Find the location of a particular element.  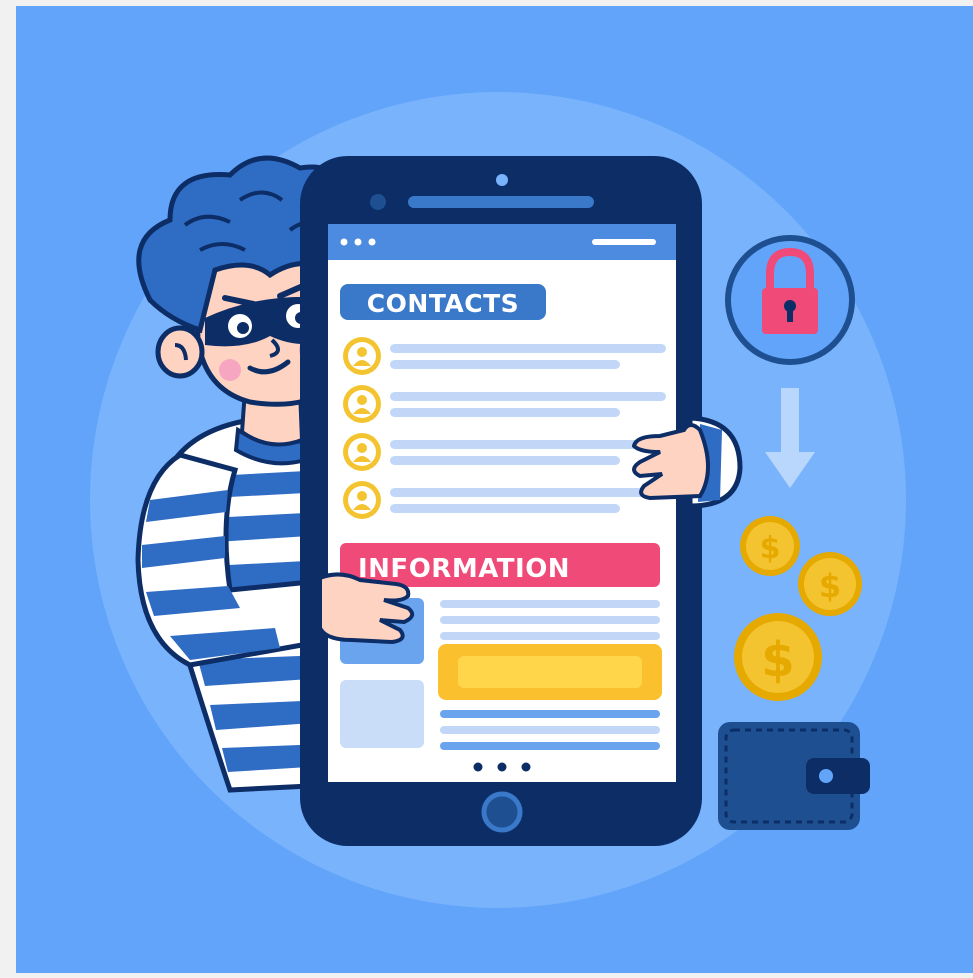

thief-right-hand is located at coordinates (670, 462).